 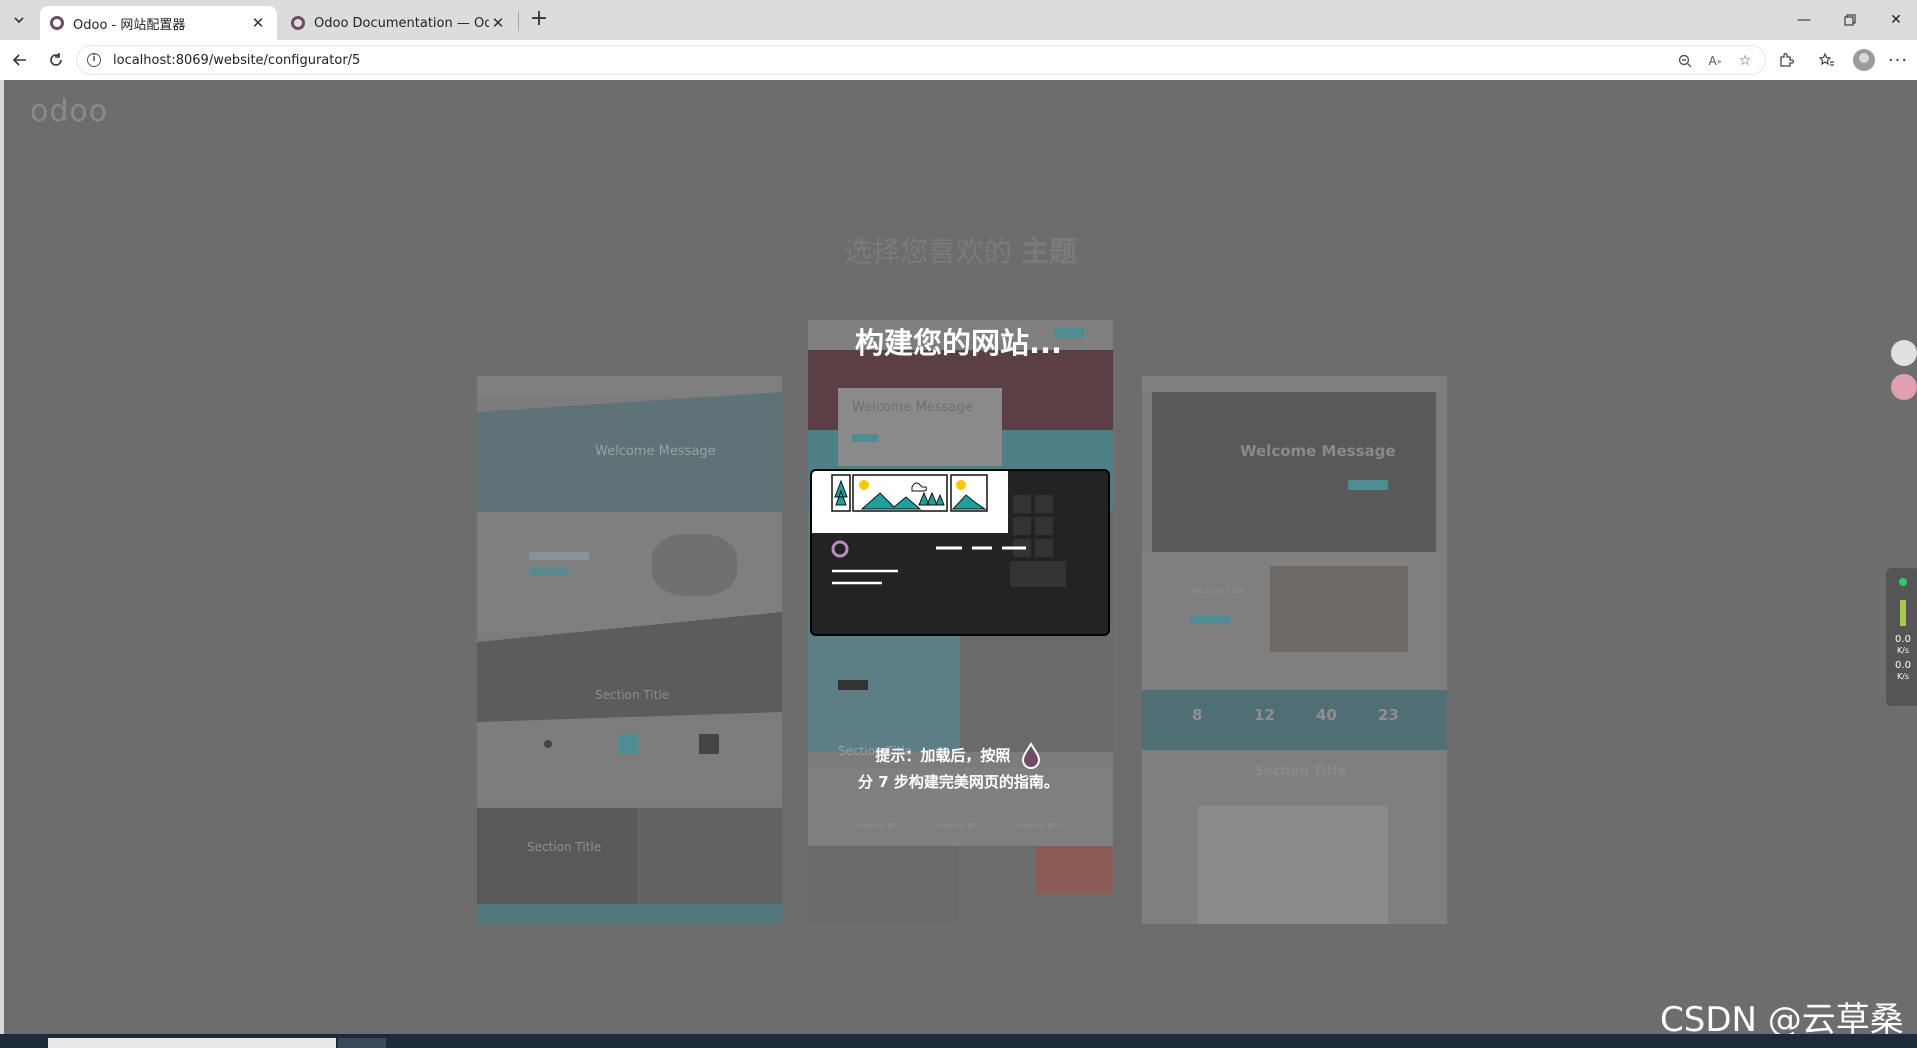 What do you see at coordinates (401, 23) in the screenshot?
I see `tab-title: Odoo Documentation — Odoo 16` at bounding box center [401, 23].